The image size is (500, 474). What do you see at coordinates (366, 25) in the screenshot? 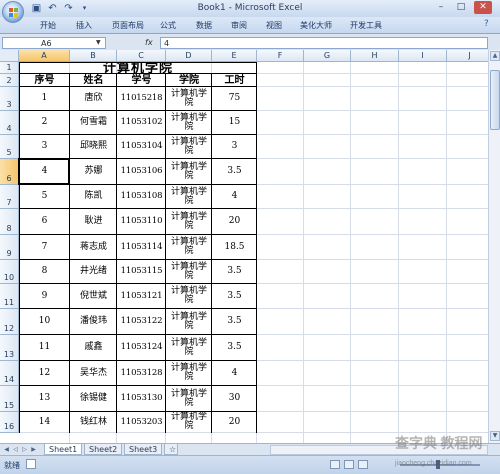
I see `tab-developer: 开发工具` at bounding box center [366, 25].